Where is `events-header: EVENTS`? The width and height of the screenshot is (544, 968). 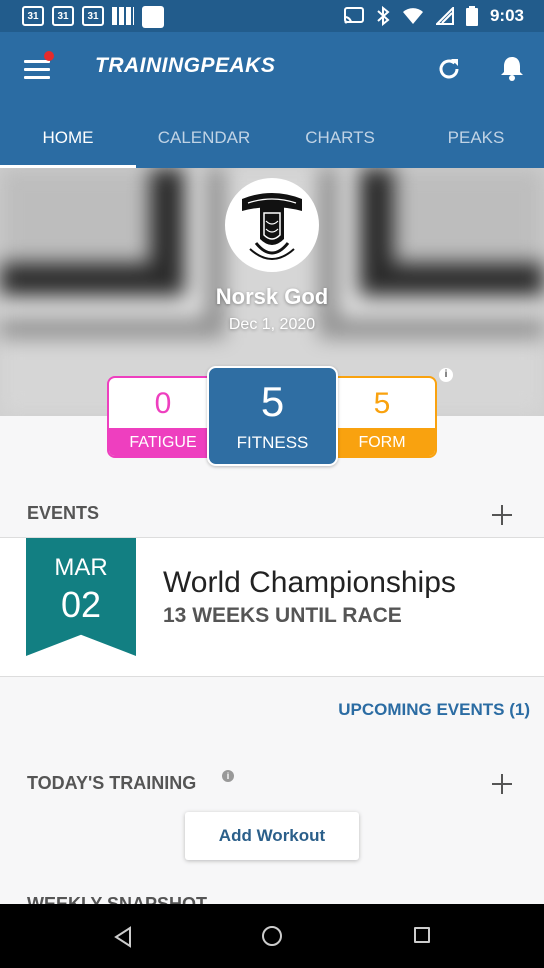 events-header: EVENTS is located at coordinates (63, 513).